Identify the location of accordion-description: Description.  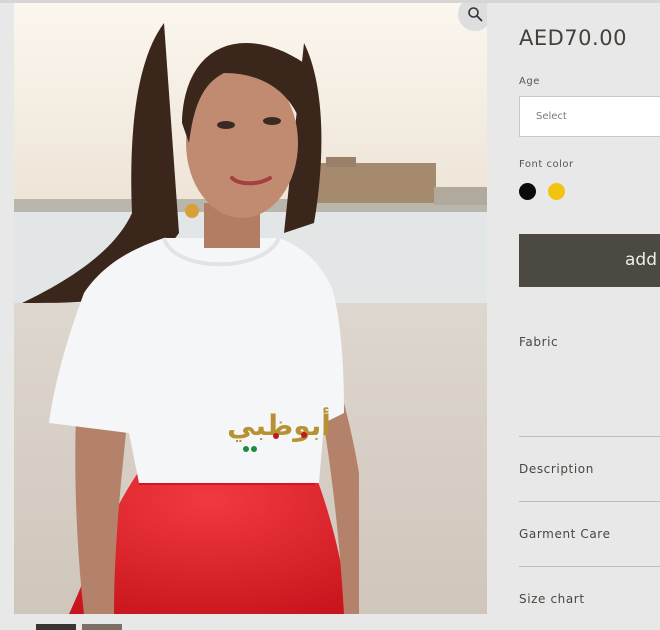
(589, 469).